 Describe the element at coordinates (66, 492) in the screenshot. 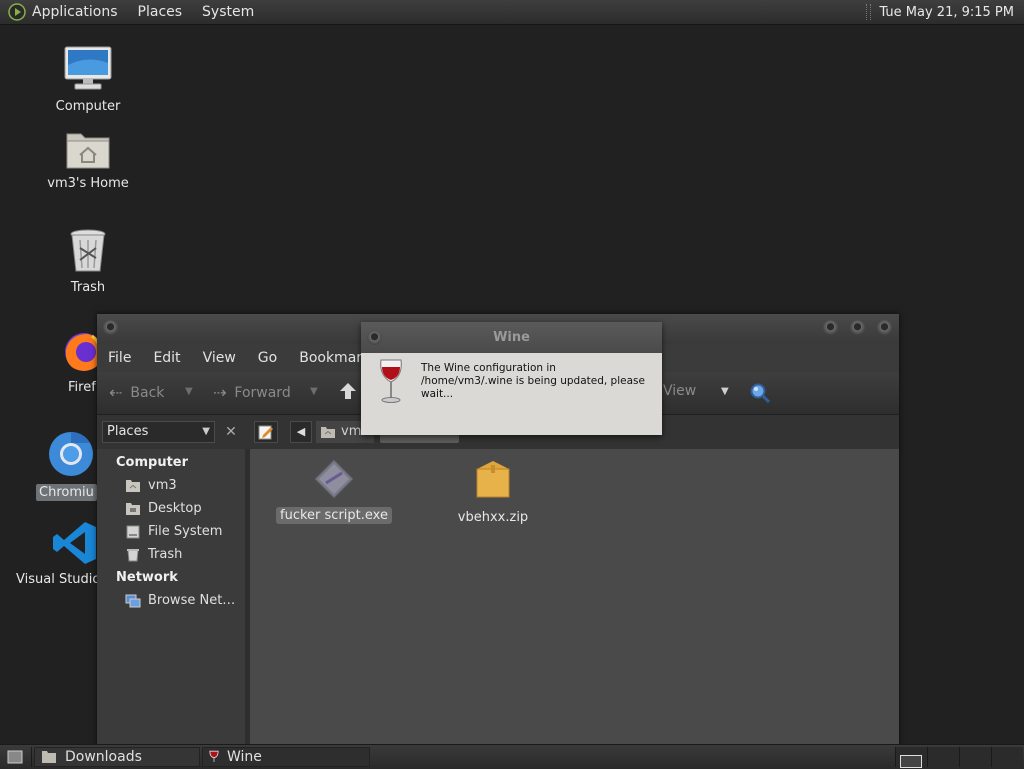

I see `desktop-icon-label: Chromiu` at that location.